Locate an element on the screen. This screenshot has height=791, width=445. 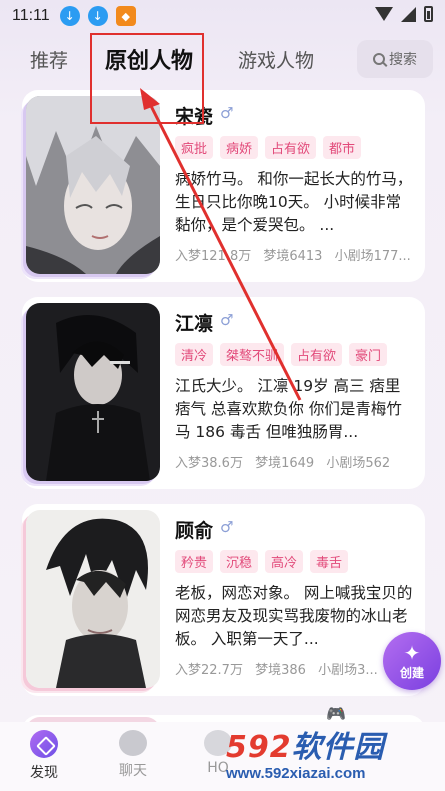
system-indicators is located at coordinates (404, 14).